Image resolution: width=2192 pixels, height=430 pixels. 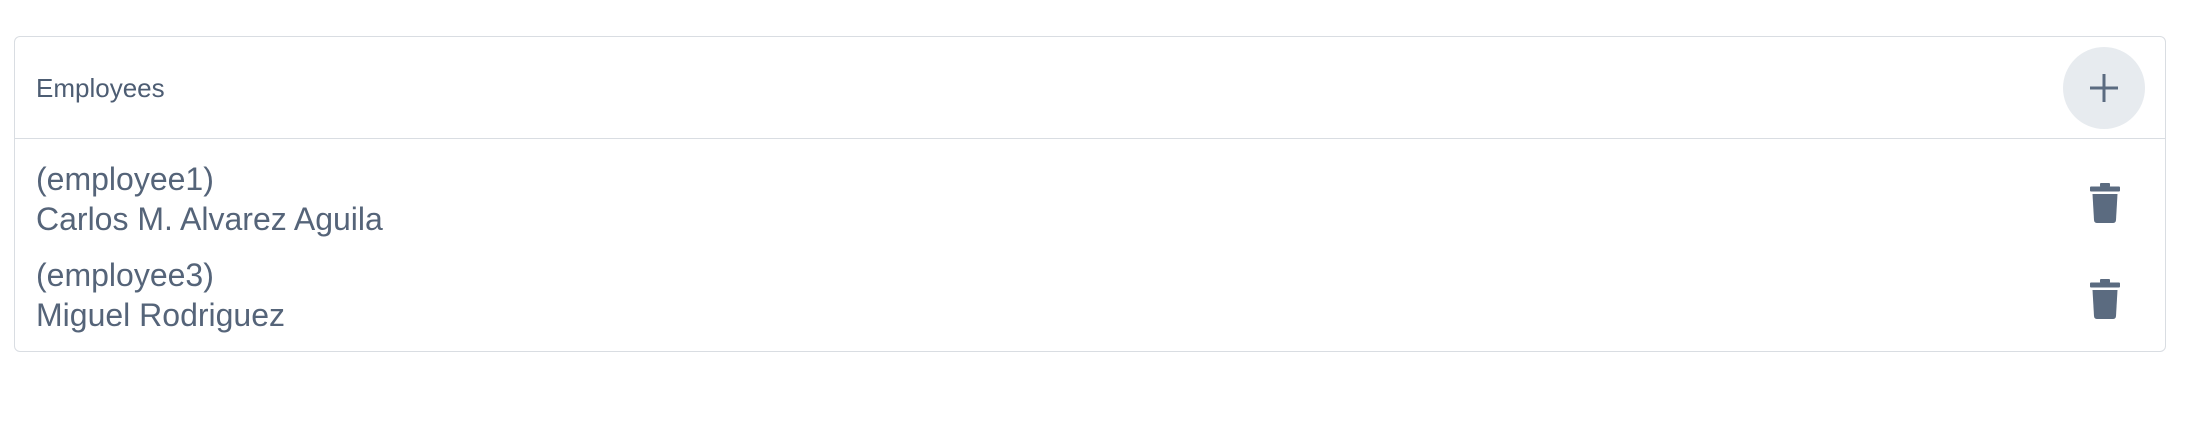 I want to click on employee-id: (employee3), so click(x=125, y=275).